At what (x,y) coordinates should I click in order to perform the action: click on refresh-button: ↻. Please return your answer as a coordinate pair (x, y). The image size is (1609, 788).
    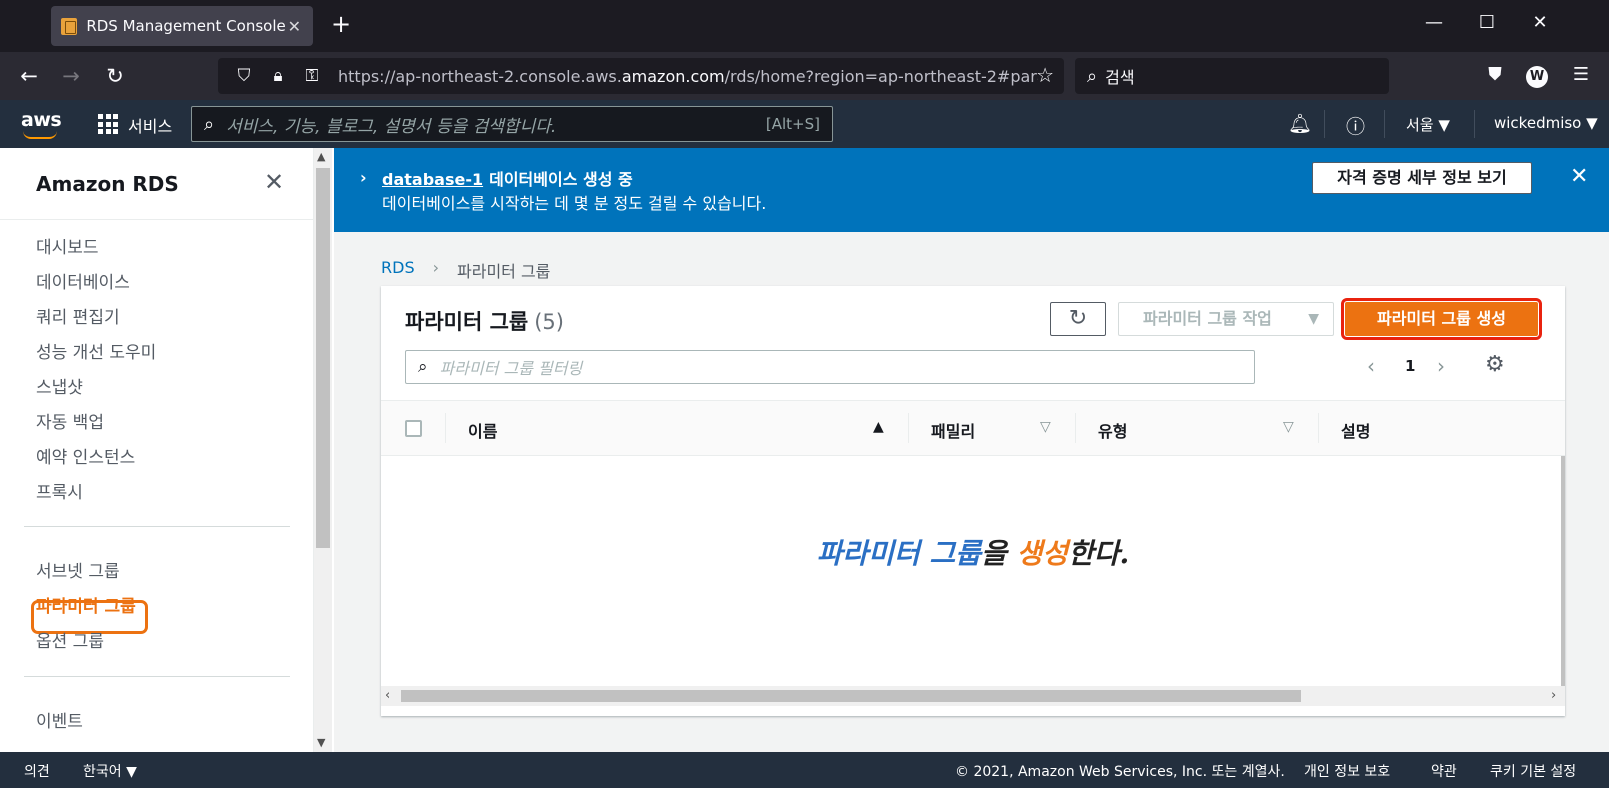
    Looking at the image, I should click on (1078, 319).